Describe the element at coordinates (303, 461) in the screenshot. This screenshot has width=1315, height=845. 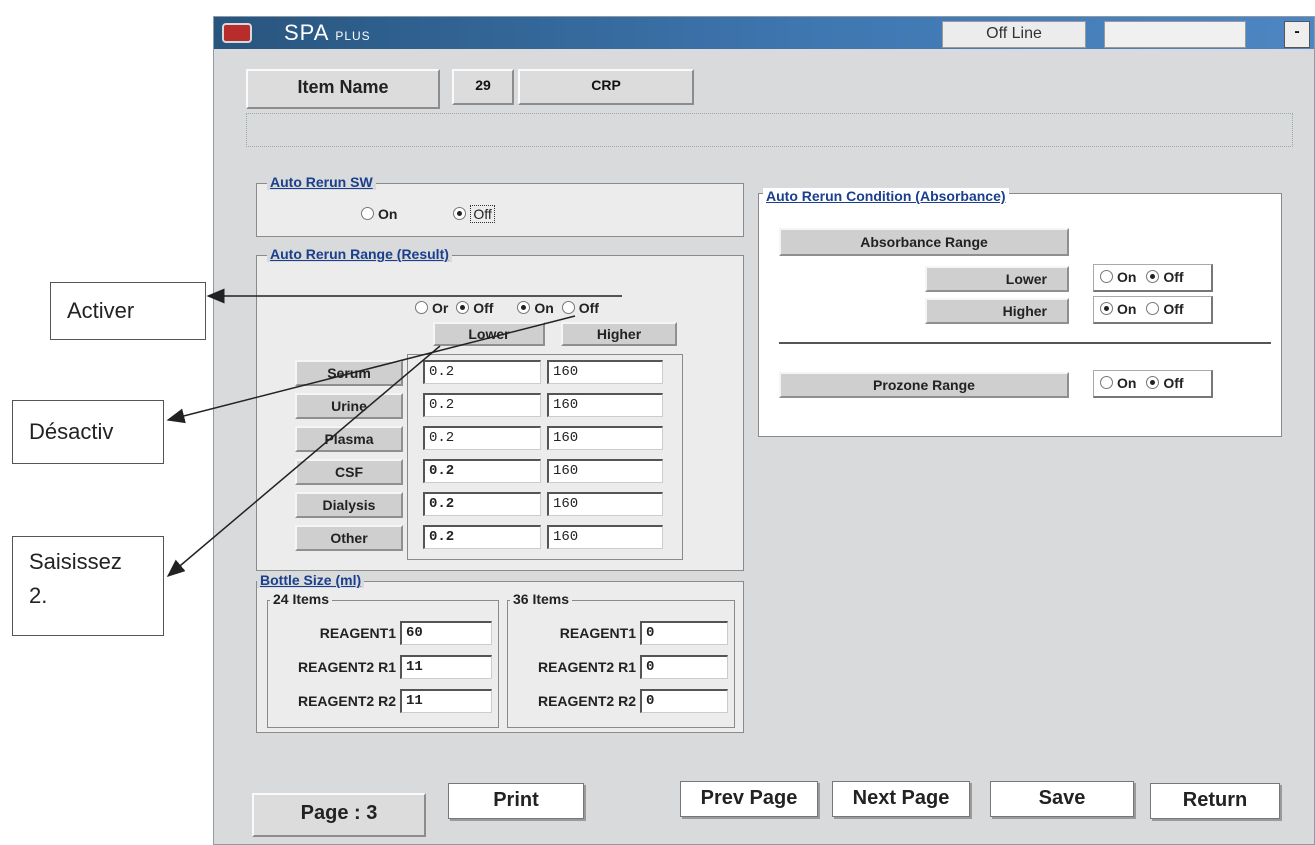
I see `arrow-saisissez` at that location.